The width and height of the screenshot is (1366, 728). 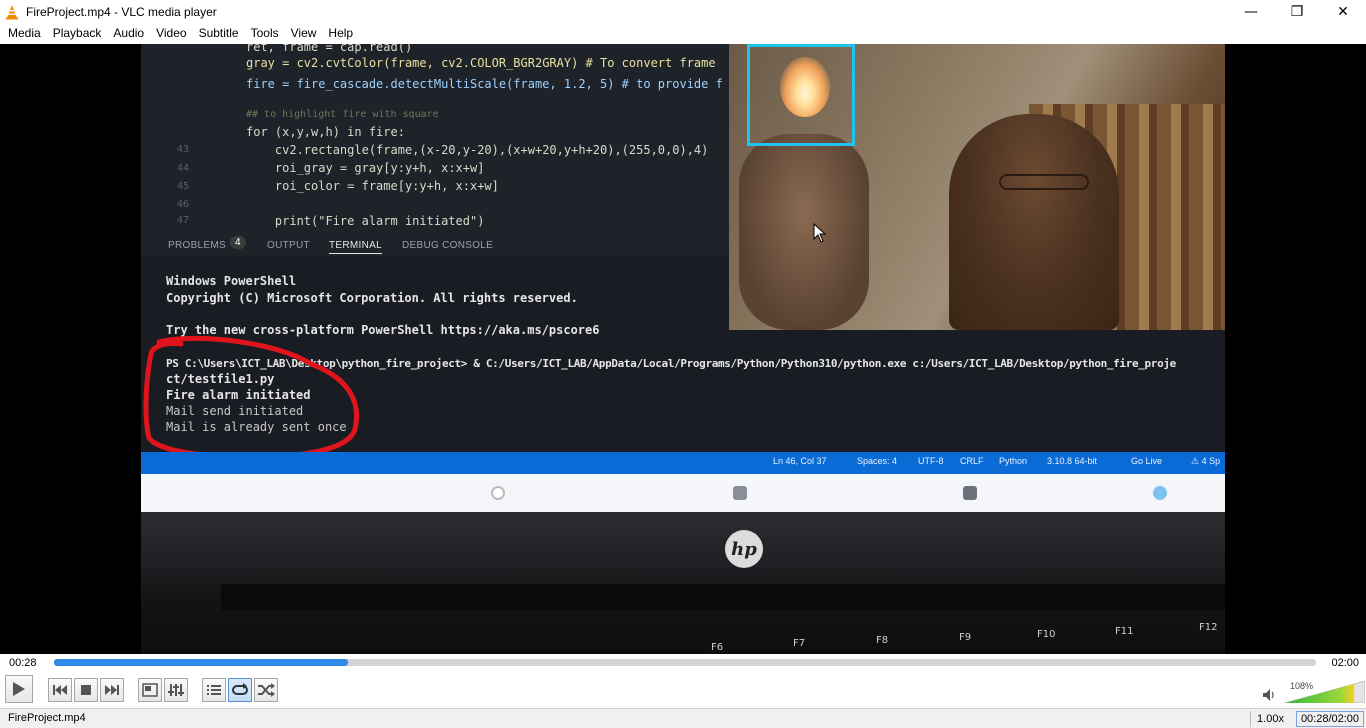 I want to click on status-item: Python, so click(x=1013, y=461).